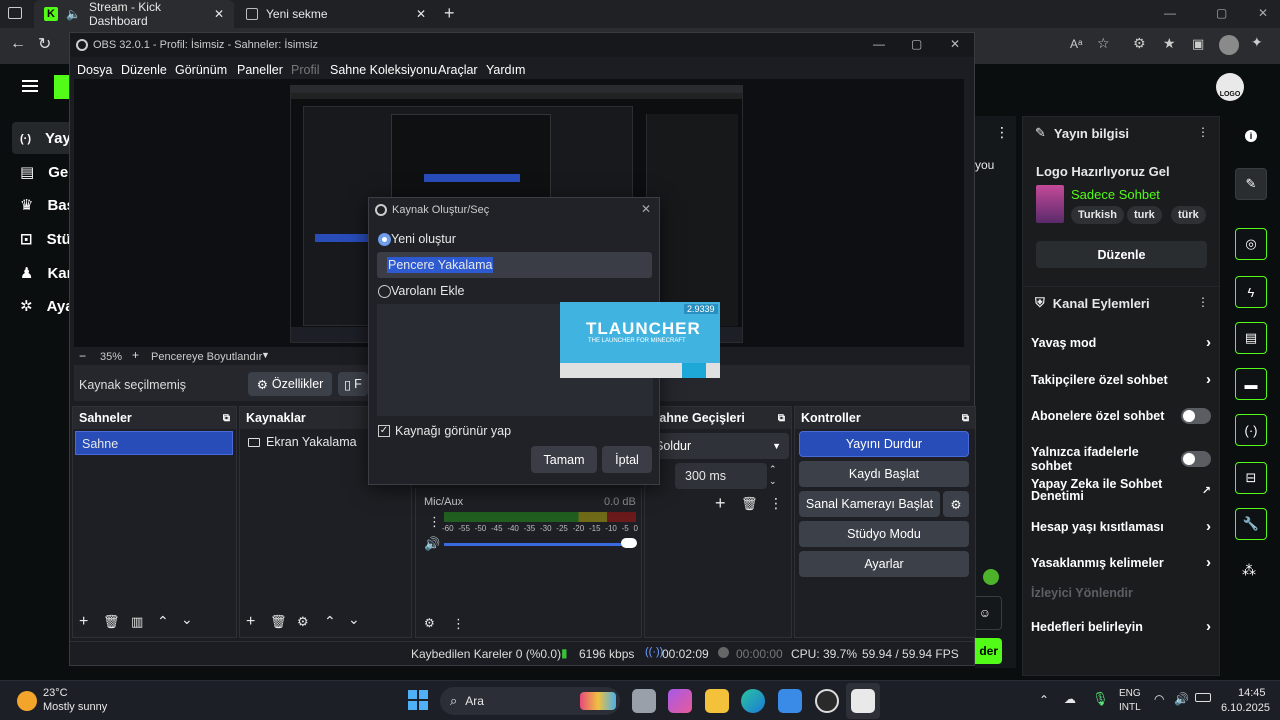 The height and width of the screenshot is (720, 1280). I want to click on mixer-settings-icon: ⚙, so click(429, 623).